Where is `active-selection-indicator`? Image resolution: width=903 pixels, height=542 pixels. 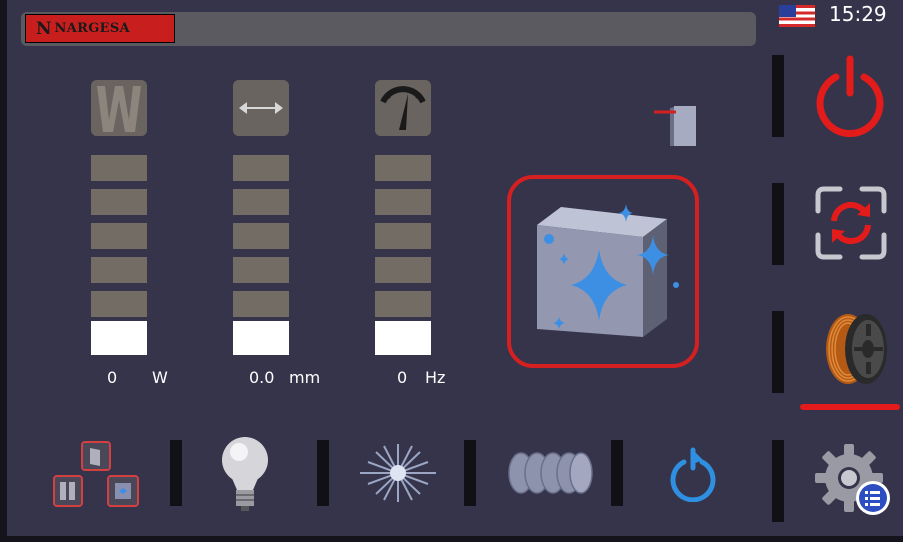 active-selection-indicator is located at coordinates (850, 407).